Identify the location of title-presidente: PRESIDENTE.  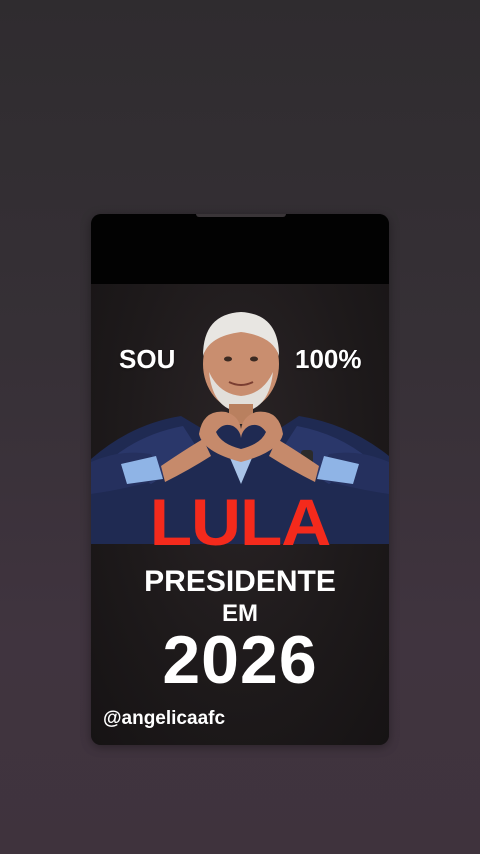
(240, 581).